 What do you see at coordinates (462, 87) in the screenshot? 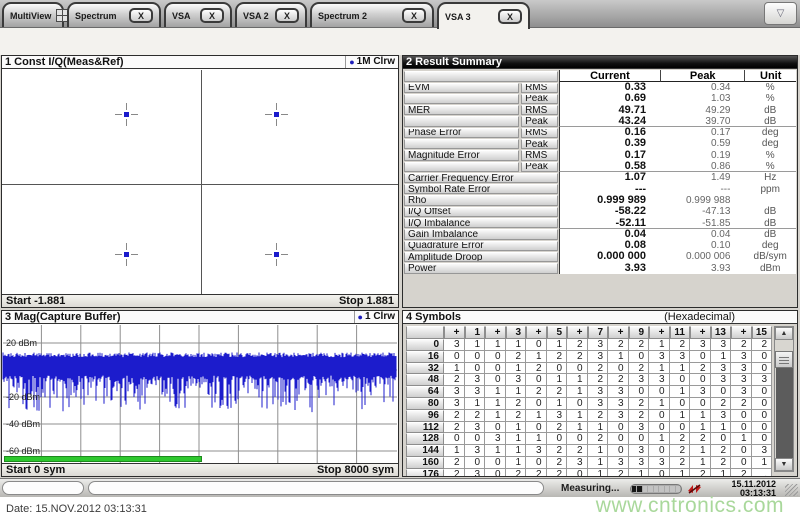
I see `param-name-cell: EVM` at bounding box center [462, 87].